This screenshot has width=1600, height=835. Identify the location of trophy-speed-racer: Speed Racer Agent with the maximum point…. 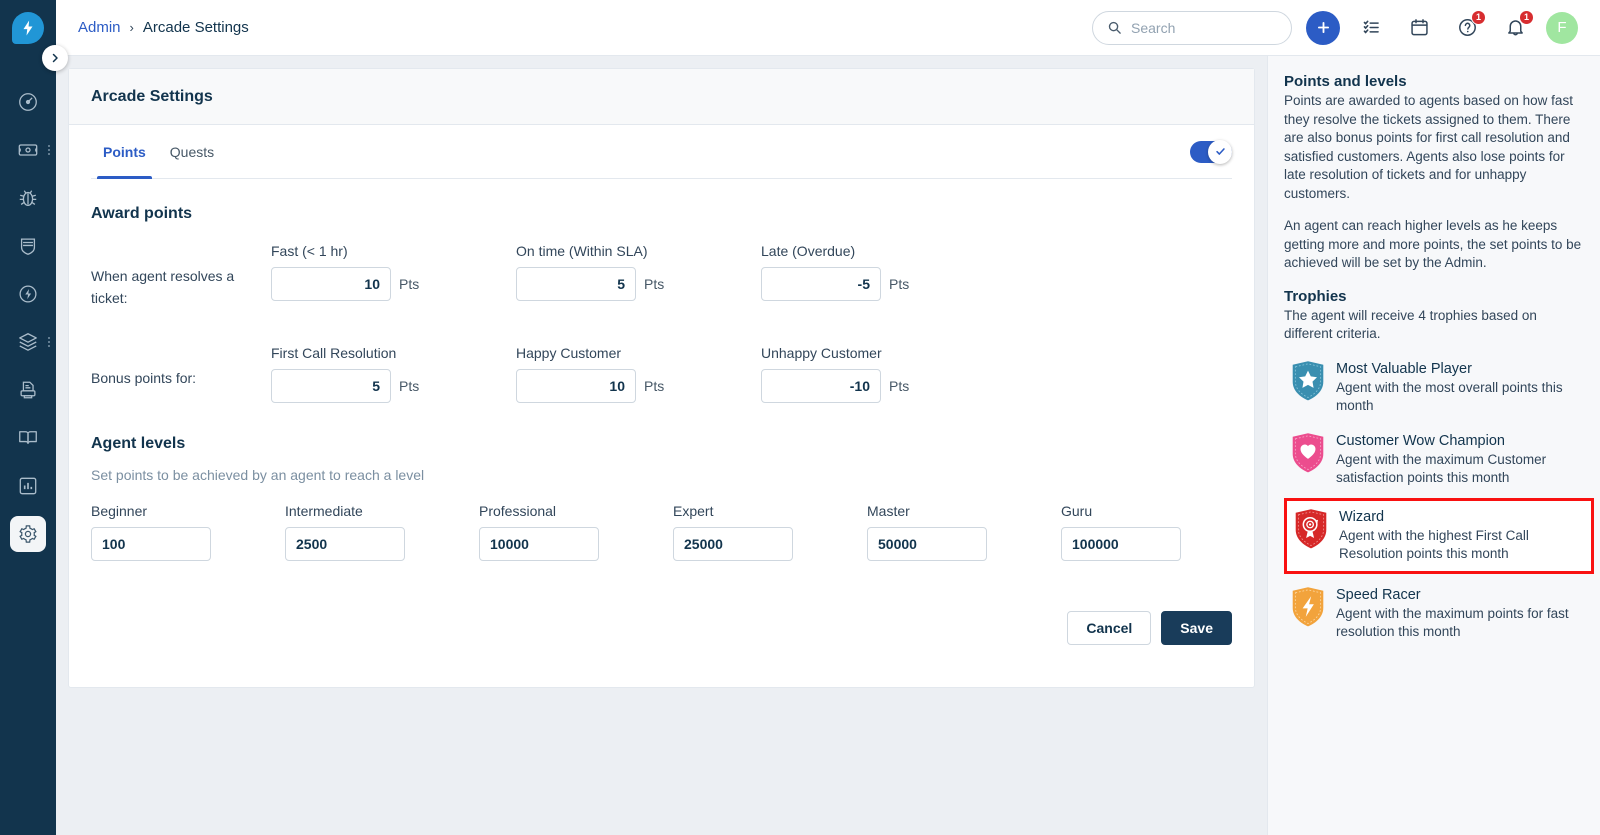
(1434, 614).